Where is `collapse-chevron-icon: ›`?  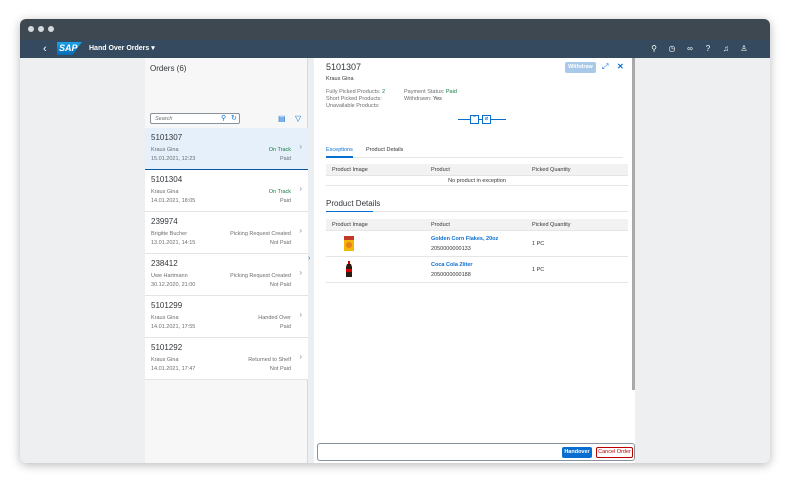
collapse-chevron-icon: › is located at coordinates (309, 259).